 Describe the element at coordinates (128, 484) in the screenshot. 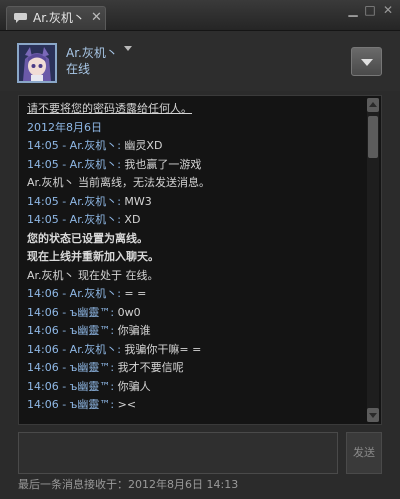

I see `last-message-timestamp: 最后一条消息接收于：2012年8月6日 14:13` at that location.